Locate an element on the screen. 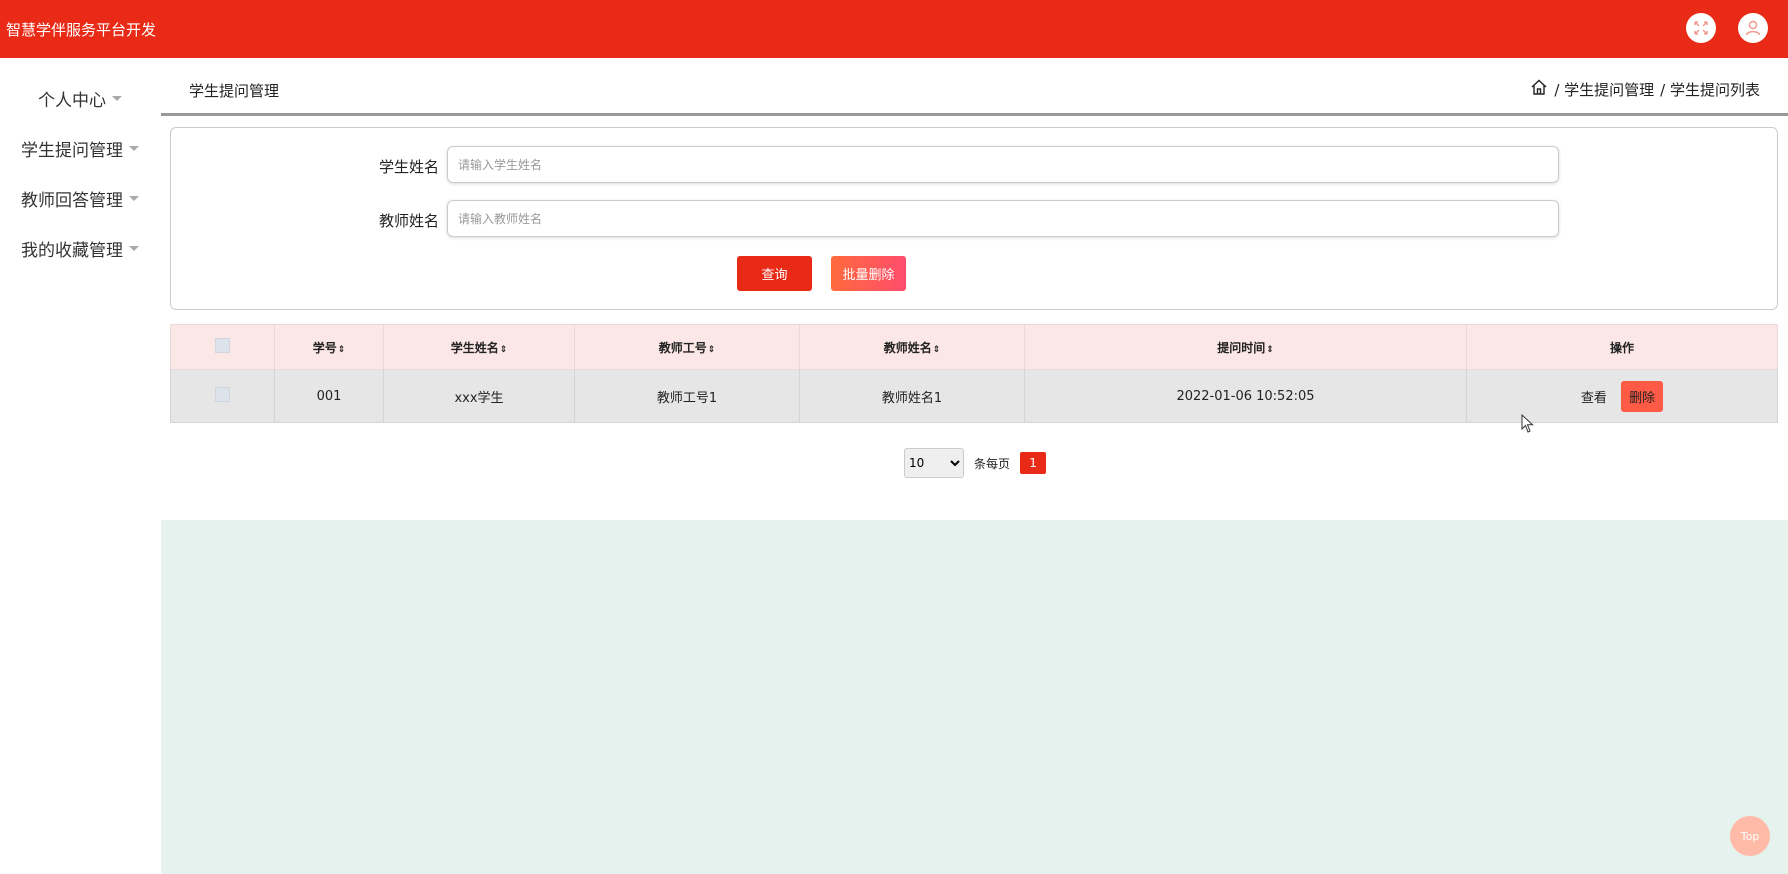 This screenshot has width=1788, height=874. row-select-cell is located at coordinates (222, 396).